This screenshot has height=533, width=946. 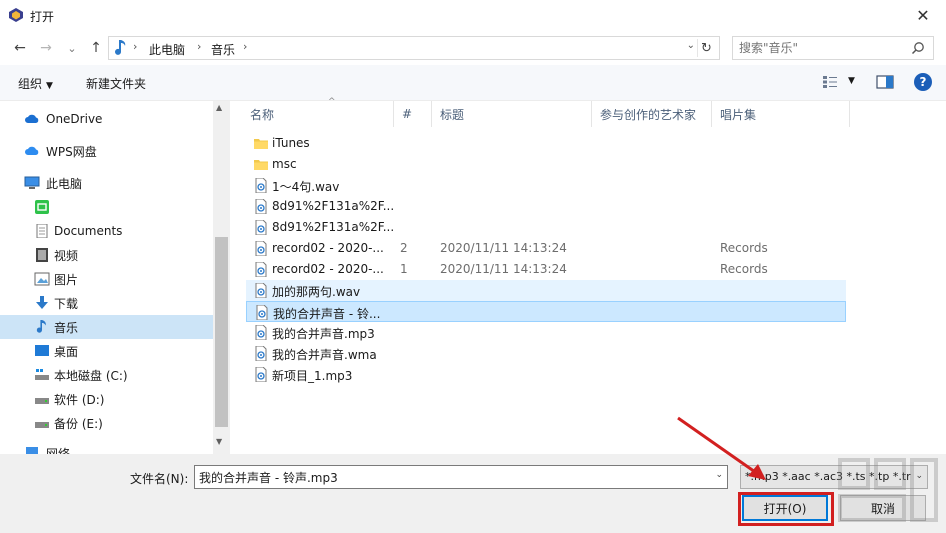 What do you see at coordinates (91, 375) in the screenshot?
I see `sidebar-item-label: 本地磁盘 (C:)` at bounding box center [91, 375].